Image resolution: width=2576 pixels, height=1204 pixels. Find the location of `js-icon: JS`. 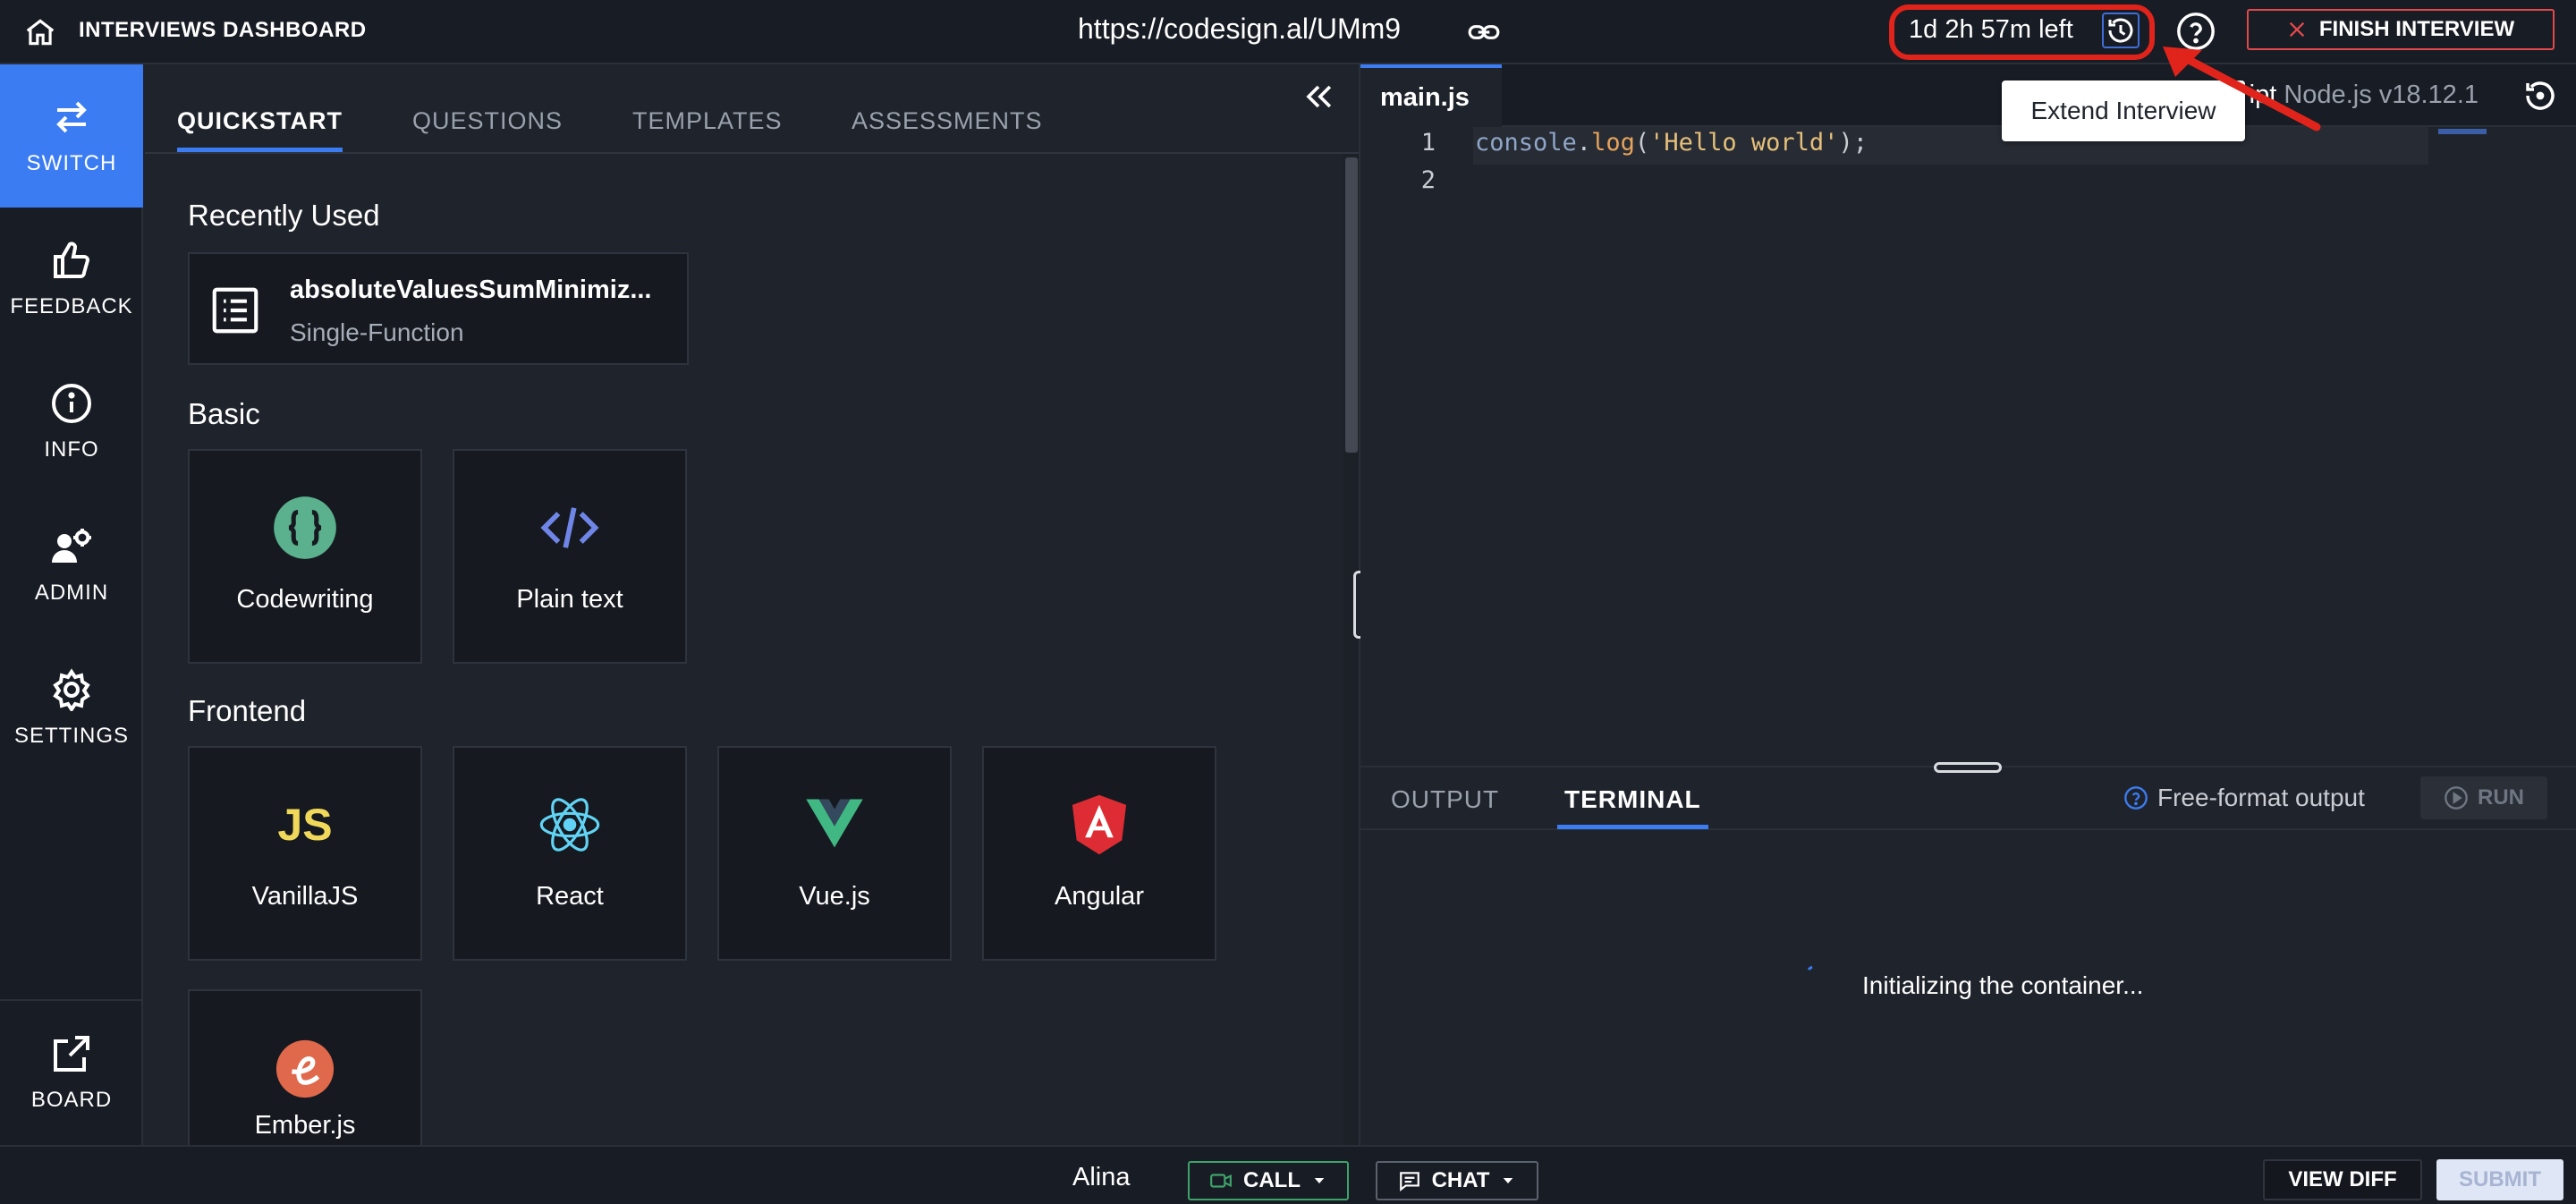

js-icon: JS is located at coordinates (305, 825).